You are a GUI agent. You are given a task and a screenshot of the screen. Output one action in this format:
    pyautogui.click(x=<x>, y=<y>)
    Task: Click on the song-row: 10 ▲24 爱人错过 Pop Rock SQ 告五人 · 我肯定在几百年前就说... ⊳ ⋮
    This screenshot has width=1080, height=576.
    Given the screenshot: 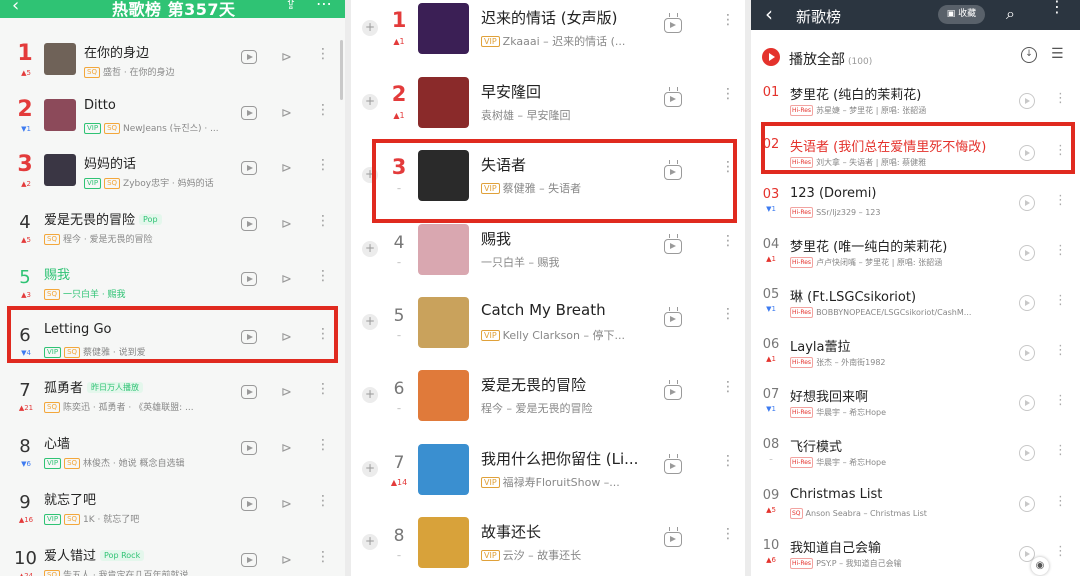 What is the action you would take?
    pyautogui.click(x=172, y=556)
    